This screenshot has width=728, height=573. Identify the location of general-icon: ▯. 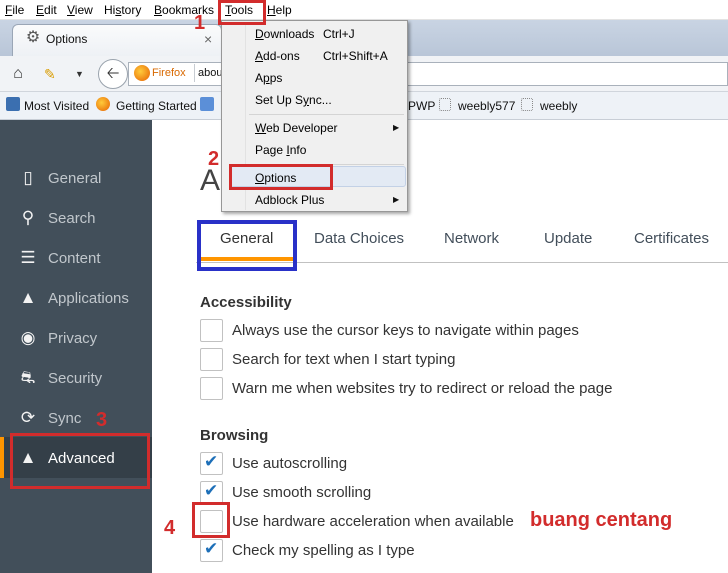
(28, 177).